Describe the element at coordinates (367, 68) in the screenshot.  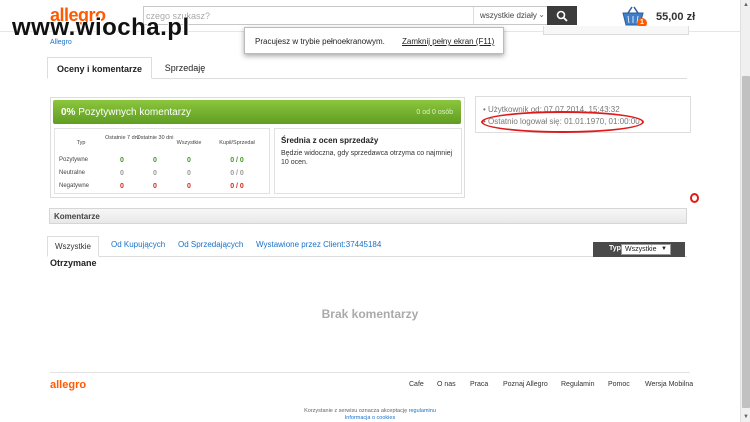
I see `profile-tabs: Oceny i komentarze Sprzedaję` at that location.